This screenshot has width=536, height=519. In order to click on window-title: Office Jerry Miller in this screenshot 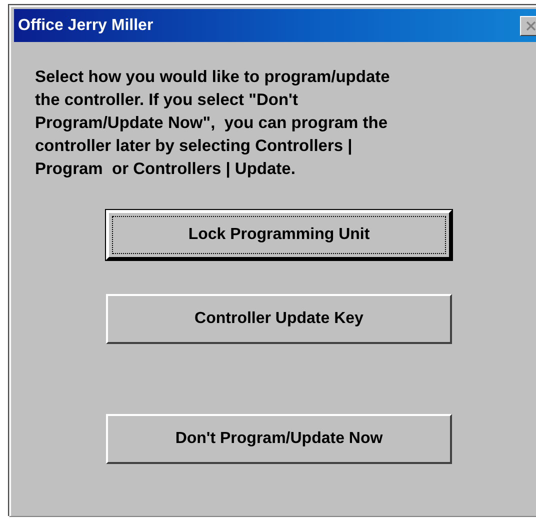, I will do `click(86, 25)`.